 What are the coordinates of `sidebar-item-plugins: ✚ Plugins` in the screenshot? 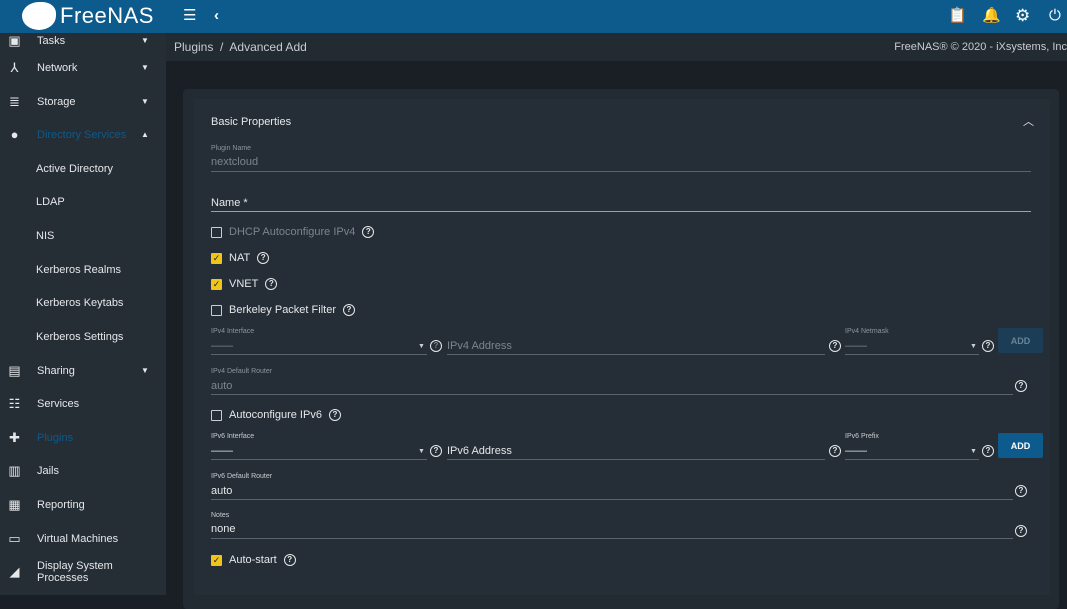 It's located at (83, 437).